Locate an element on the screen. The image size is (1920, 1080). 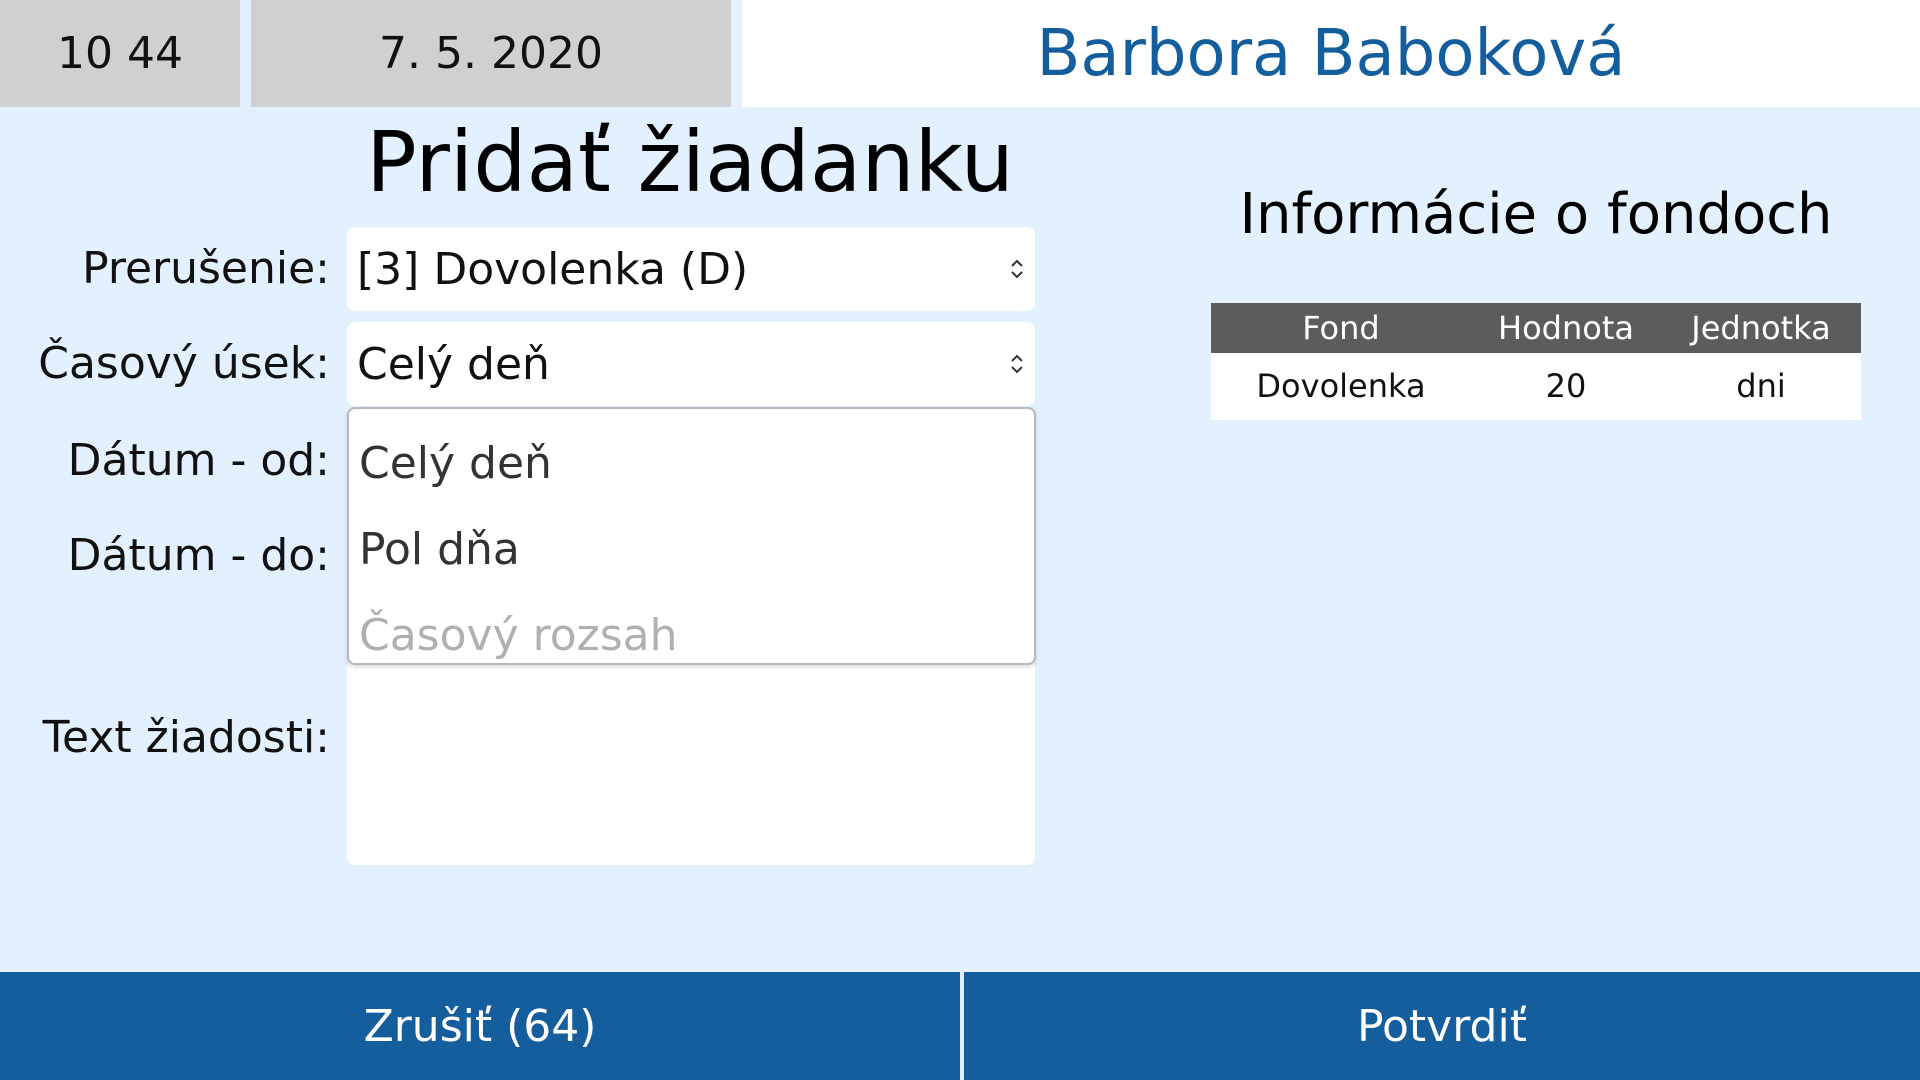
time-section-select-value: Celý deň is located at coordinates (453, 364).